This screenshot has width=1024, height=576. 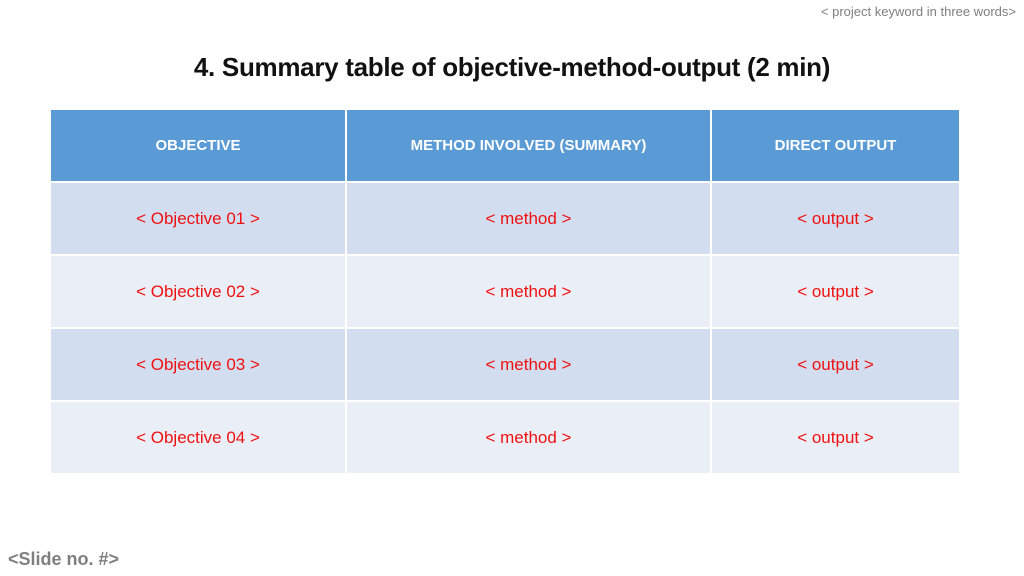 I want to click on table-row: < Objective 04 > < method > < output >, so click(x=505, y=437).